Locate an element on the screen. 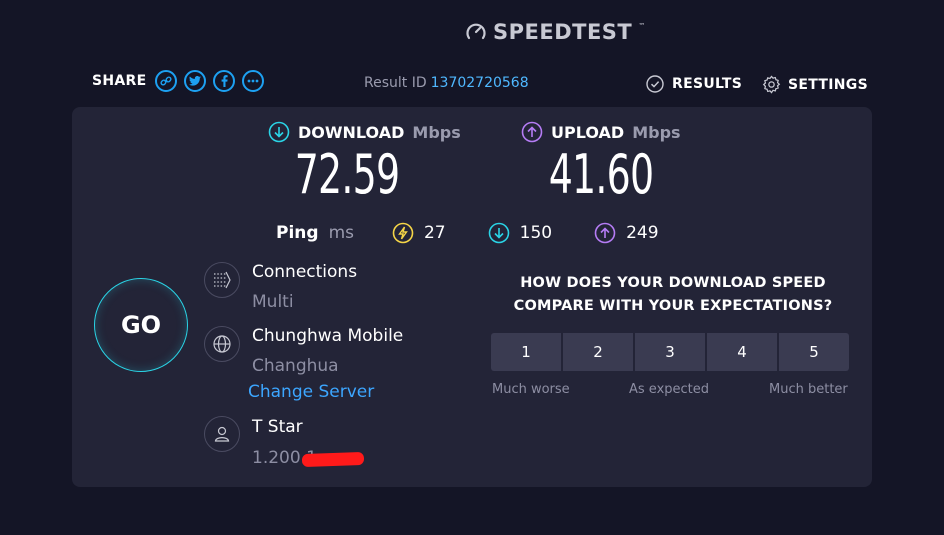  facebook-icon is located at coordinates (224, 81).